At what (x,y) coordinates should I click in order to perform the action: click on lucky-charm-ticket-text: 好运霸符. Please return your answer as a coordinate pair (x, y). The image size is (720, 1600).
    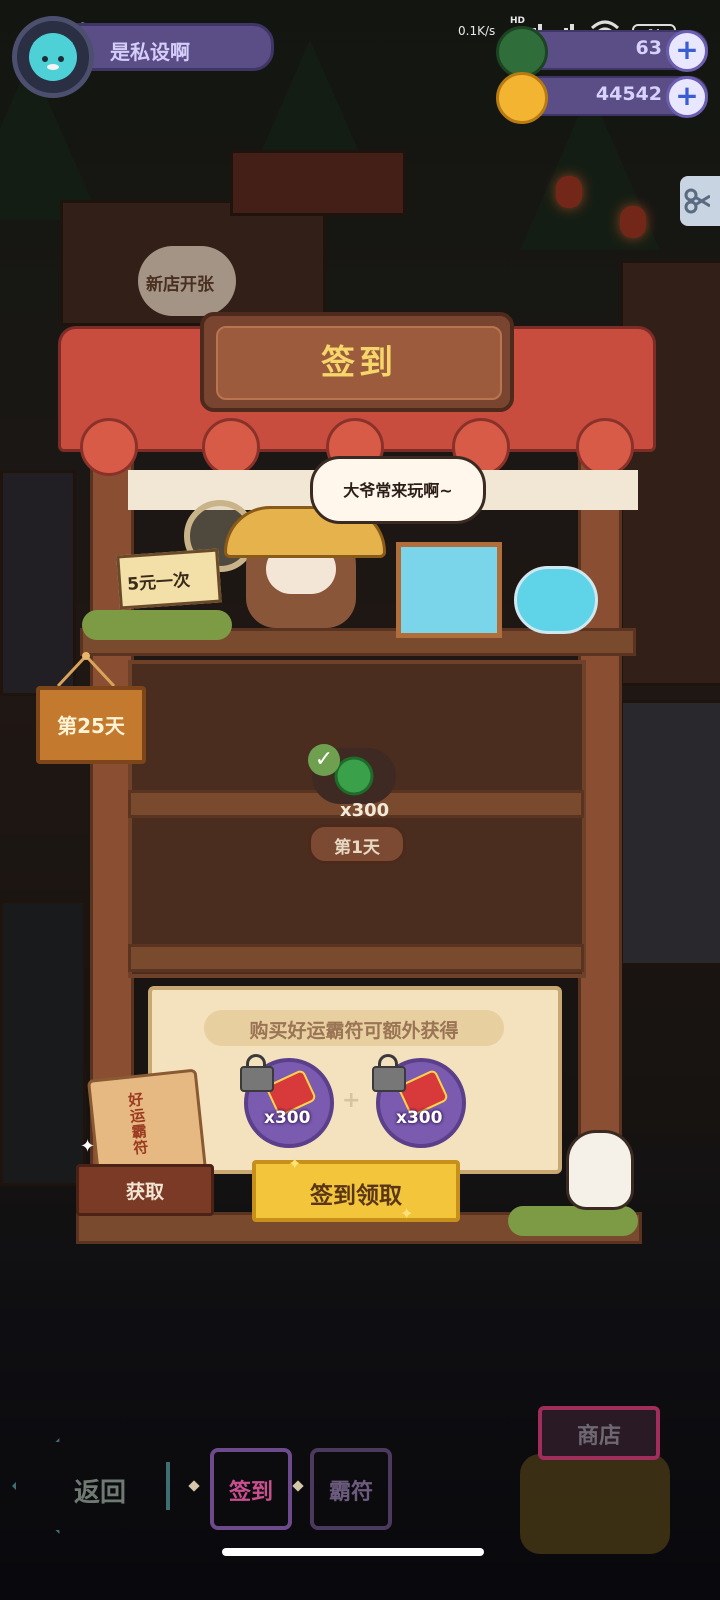
    Looking at the image, I should click on (138, 1124).